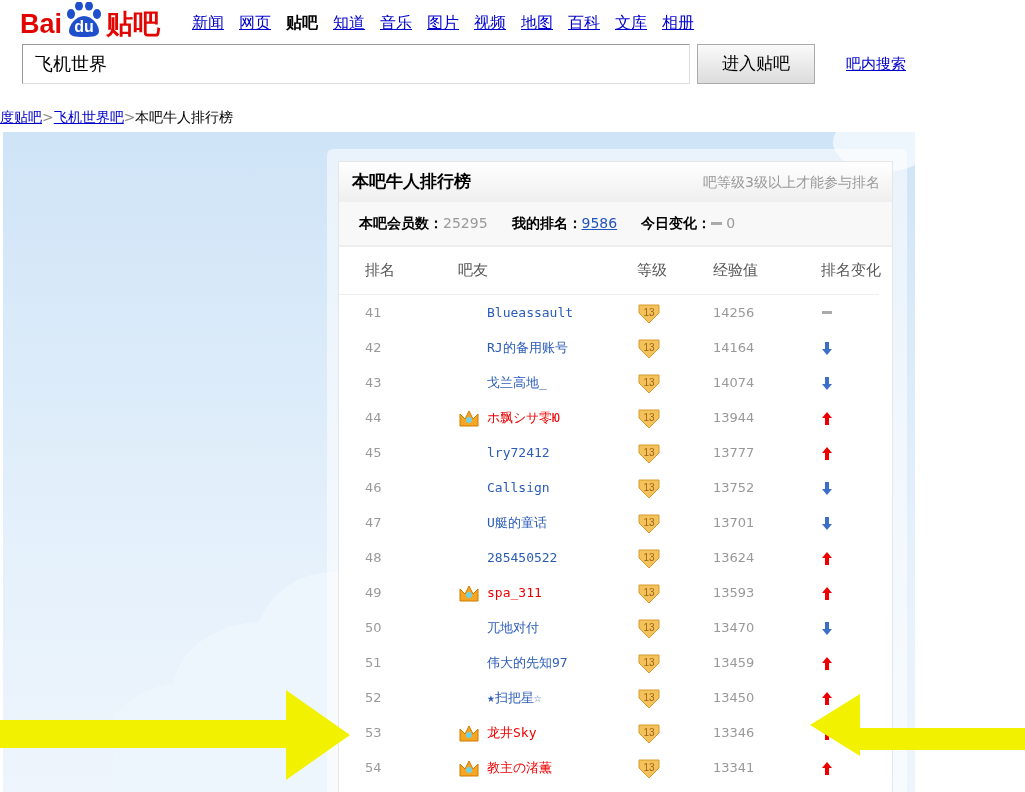 The image size is (1025, 792). What do you see at coordinates (734, 347) in the screenshot?
I see `exp-cell-text: 14164` at bounding box center [734, 347].